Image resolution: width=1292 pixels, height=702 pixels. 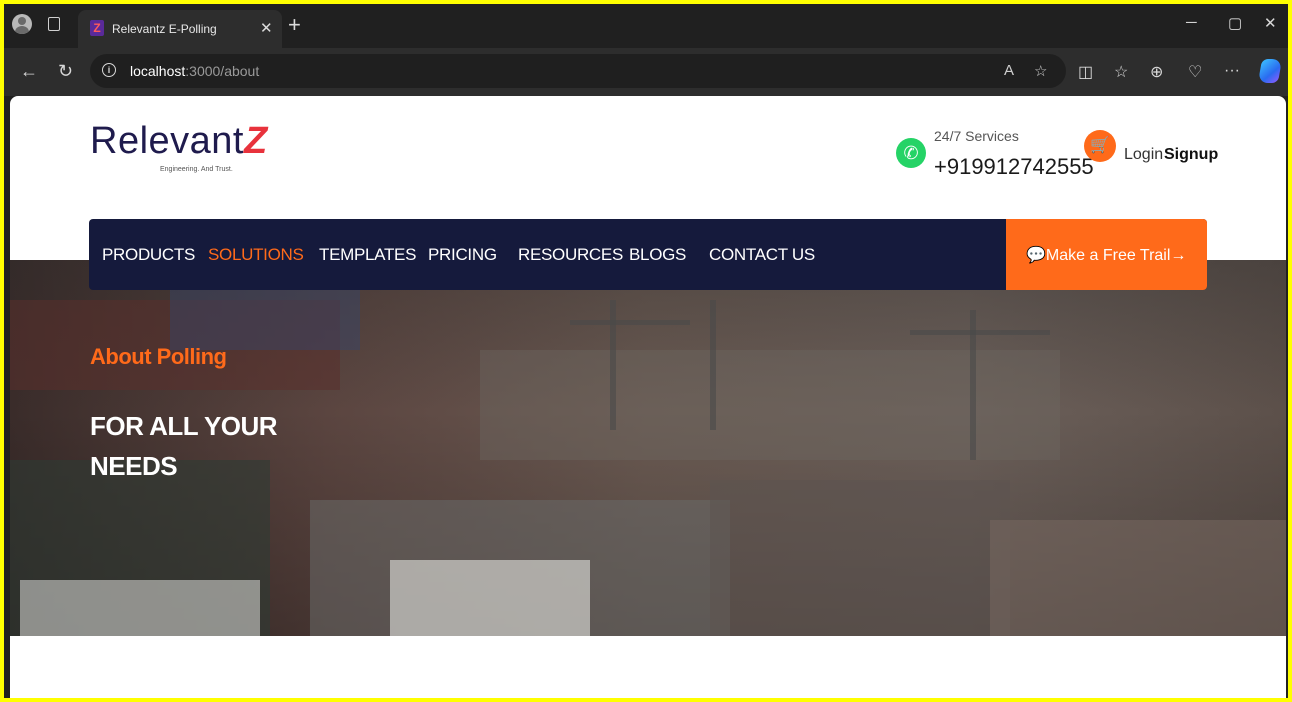 I want to click on phone-number: +919912742555, so click(x=1014, y=167).